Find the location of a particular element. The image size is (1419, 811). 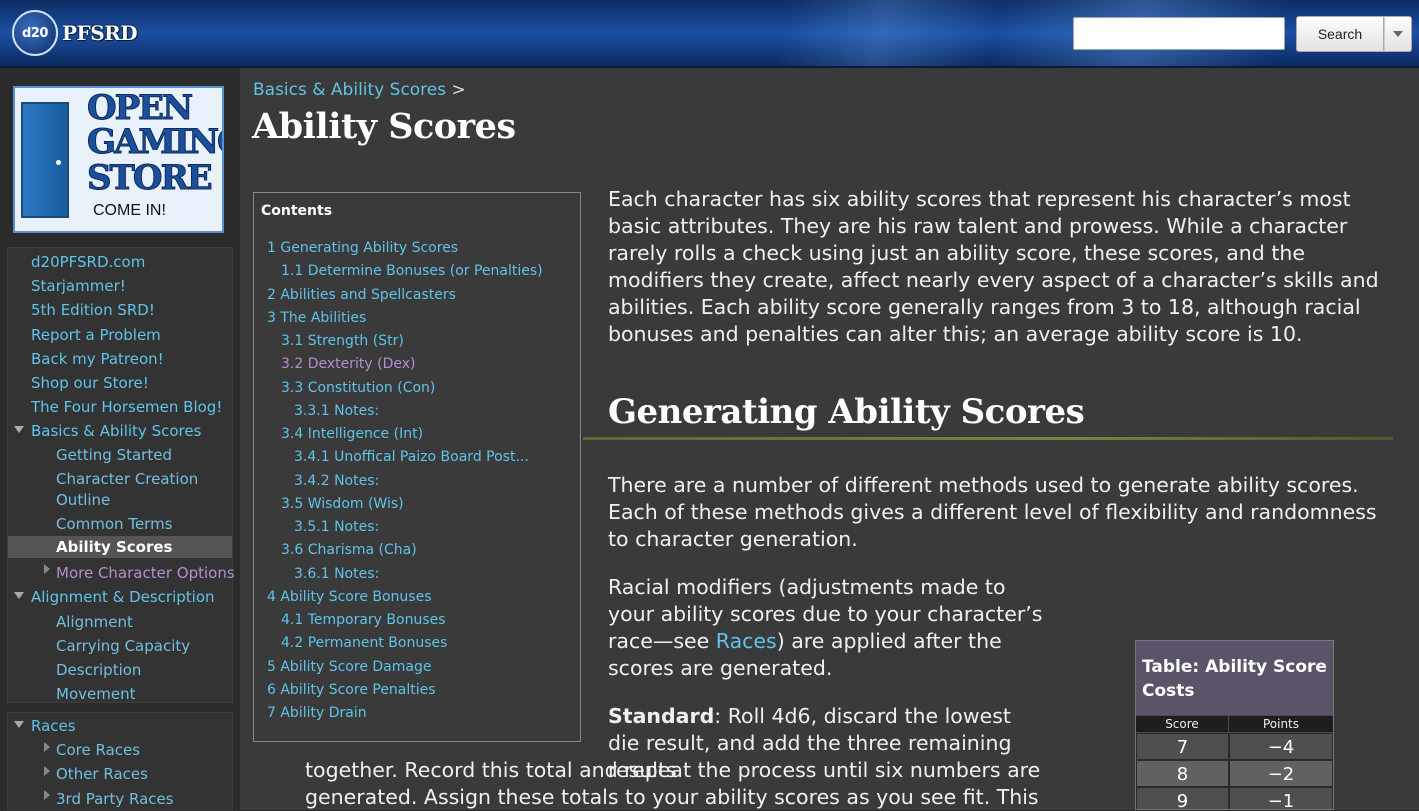

door-icon is located at coordinates (45, 160).